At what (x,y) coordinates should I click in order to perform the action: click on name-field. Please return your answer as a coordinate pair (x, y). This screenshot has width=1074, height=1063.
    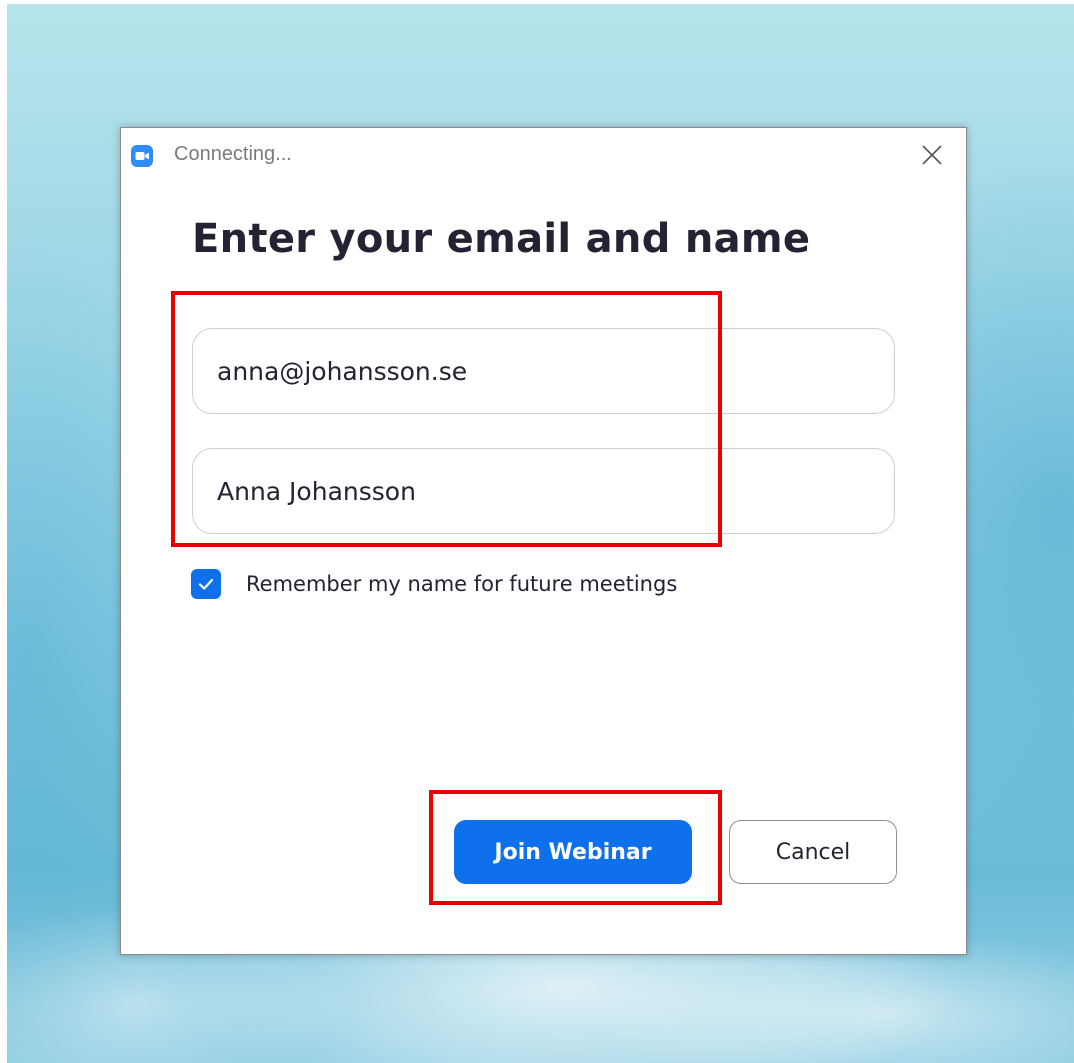
    Looking at the image, I should click on (543, 491).